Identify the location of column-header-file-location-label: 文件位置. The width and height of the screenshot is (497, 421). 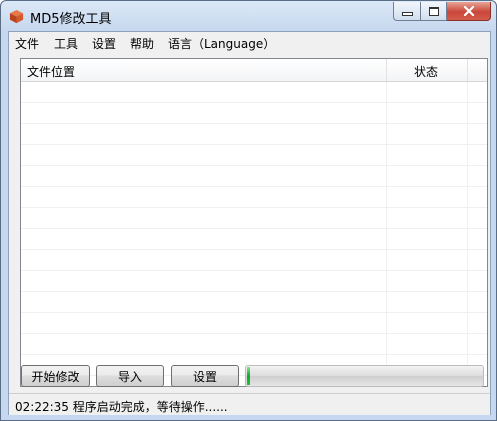
(51, 72).